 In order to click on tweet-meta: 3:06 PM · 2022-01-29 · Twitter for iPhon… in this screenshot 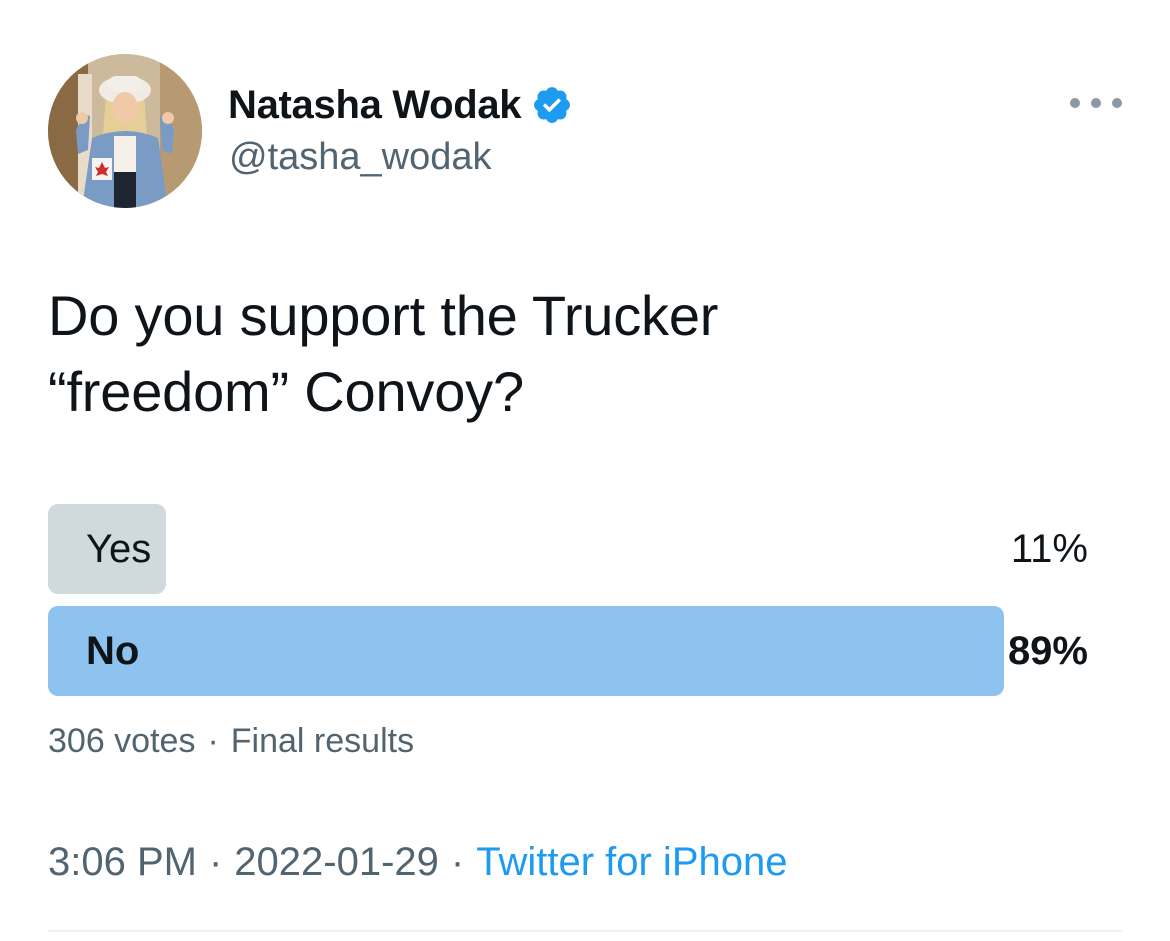, I will do `click(417, 862)`.